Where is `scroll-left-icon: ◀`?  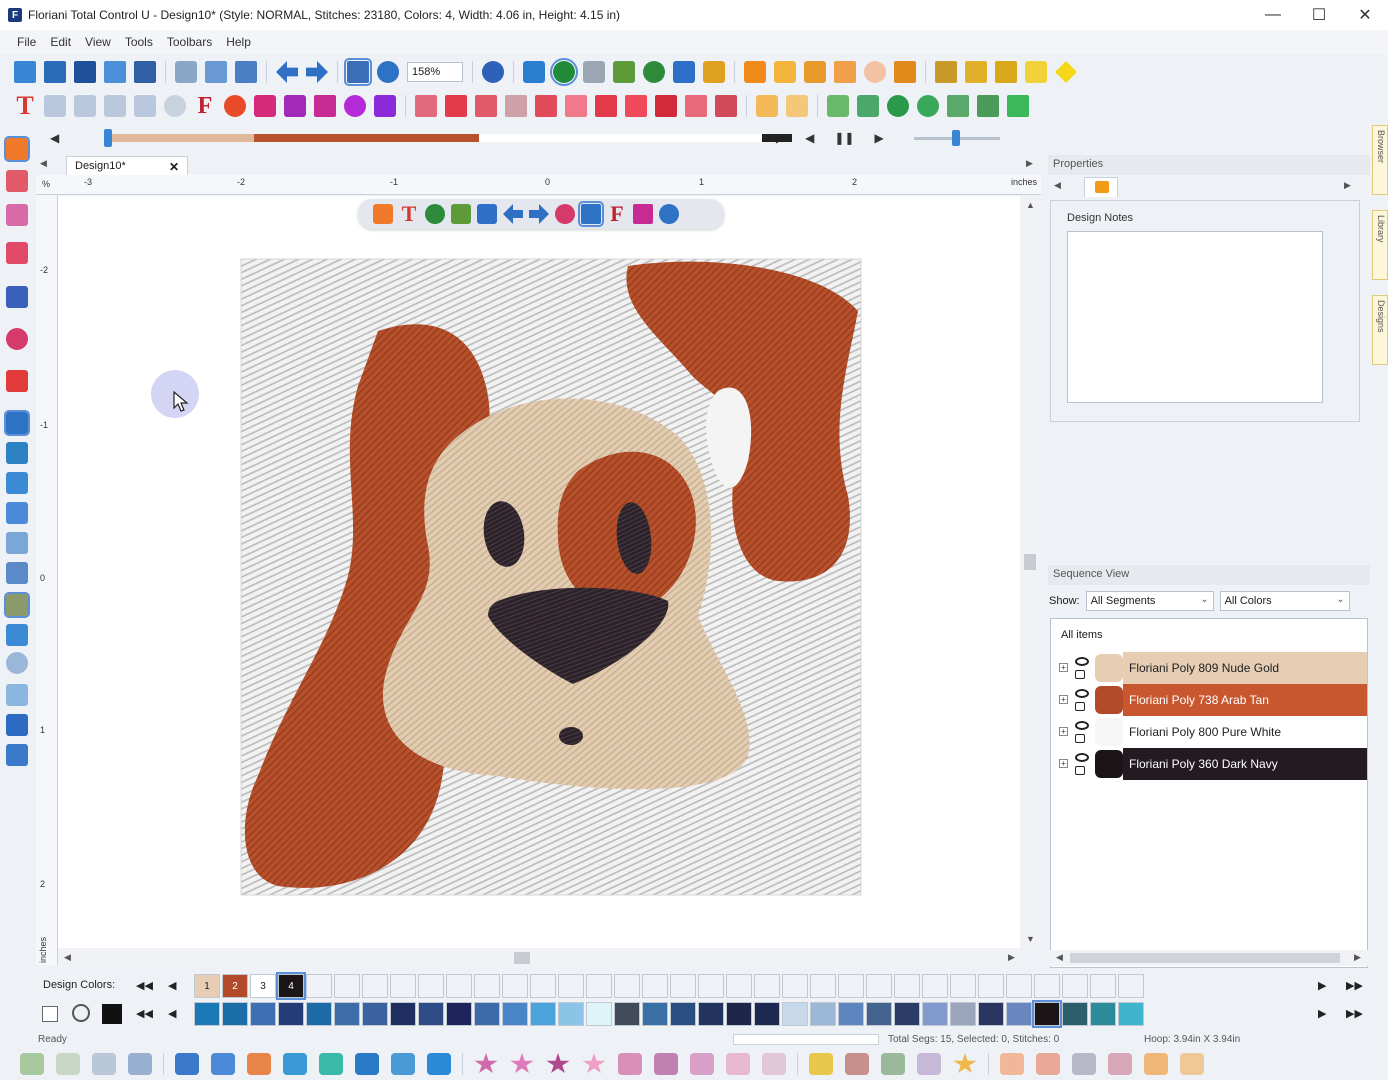 scroll-left-icon: ◀ is located at coordinates (67, 957).